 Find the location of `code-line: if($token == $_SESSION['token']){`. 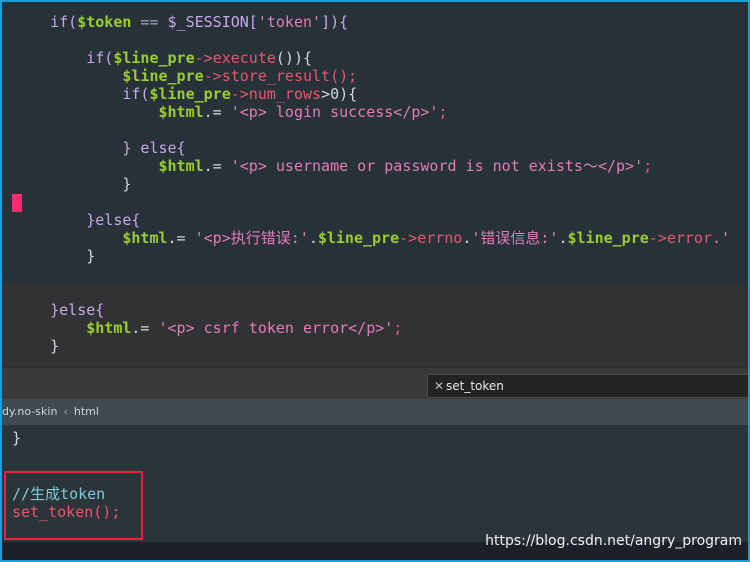

code-line: if($token == $_SESSION['token']){ is located at coordinates (181, 22).